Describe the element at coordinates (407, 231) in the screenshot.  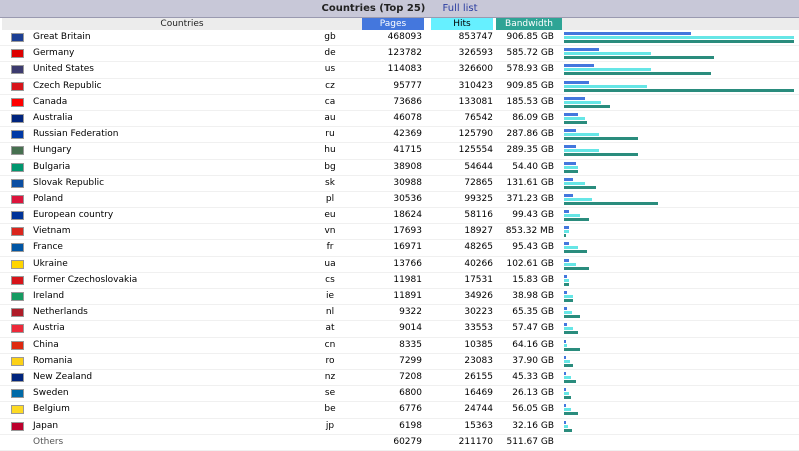
I see `pages-value: 17693` at that location.